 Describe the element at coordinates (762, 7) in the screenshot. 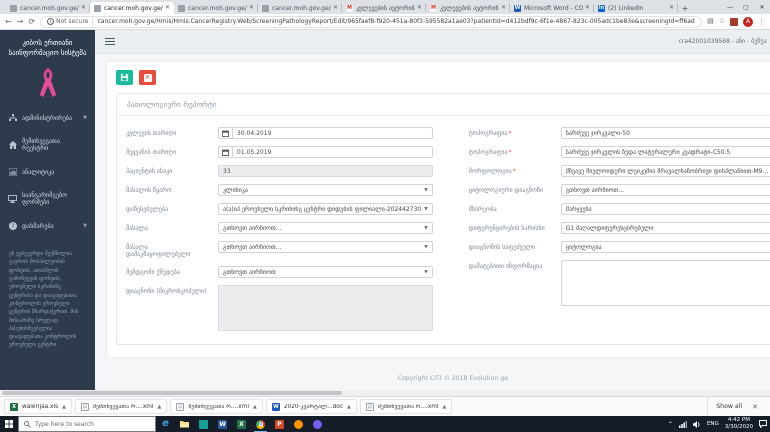

I see `window-close-button: ✕` at that location.